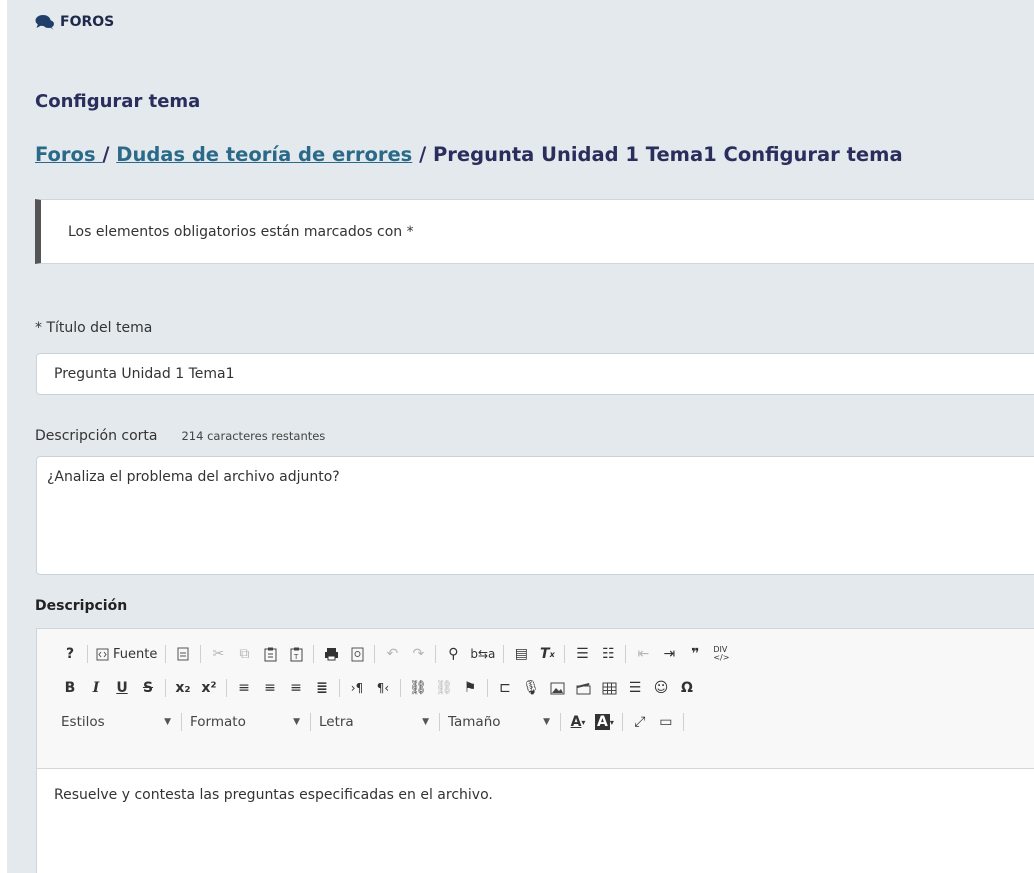 The width and height of the screenshot is (1034, 873). What do you see at coordinates (418, 688) in the screenshot?
I see `link-icon: ⛓` at bounding box center [418, 688].